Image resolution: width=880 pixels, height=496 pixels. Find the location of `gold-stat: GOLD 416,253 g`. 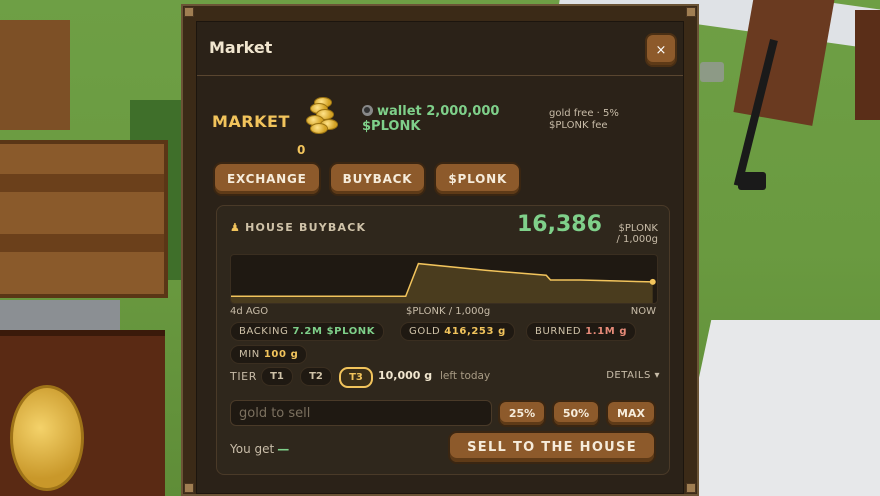

gold-stat: GOLD 416,253 g is located at coordinates (457, 331).